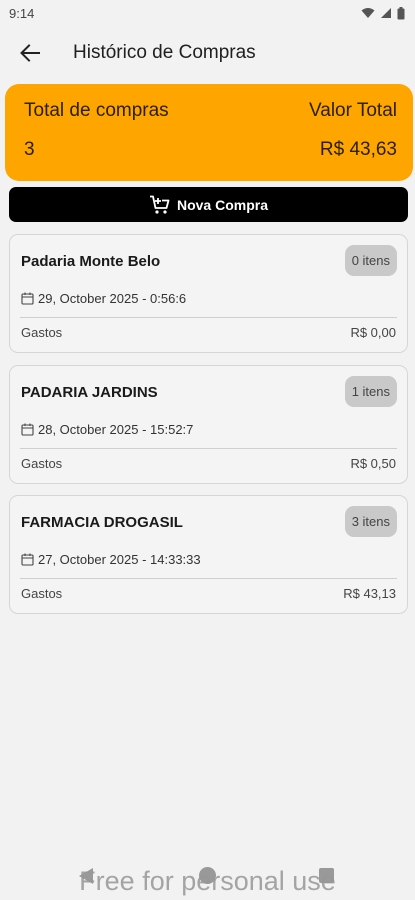 The width and height of the screenshot is (415, 900). I want to click on new-purchase-button: Nova Compra, so click(208, 204).